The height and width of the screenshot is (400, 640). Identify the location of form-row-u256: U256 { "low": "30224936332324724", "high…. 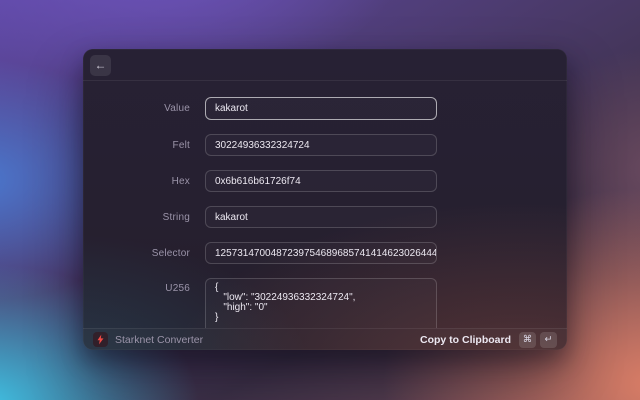
(325, 303).